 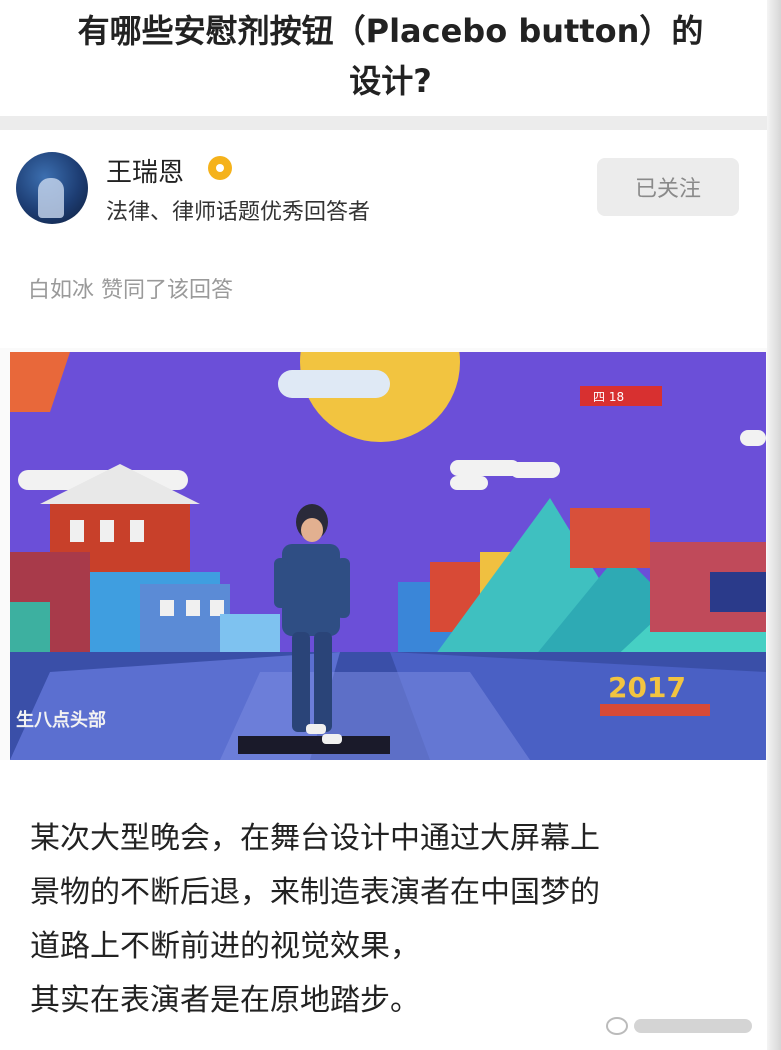 I want to click on gala-year-logo: 2017, so click(x=647, y=687).